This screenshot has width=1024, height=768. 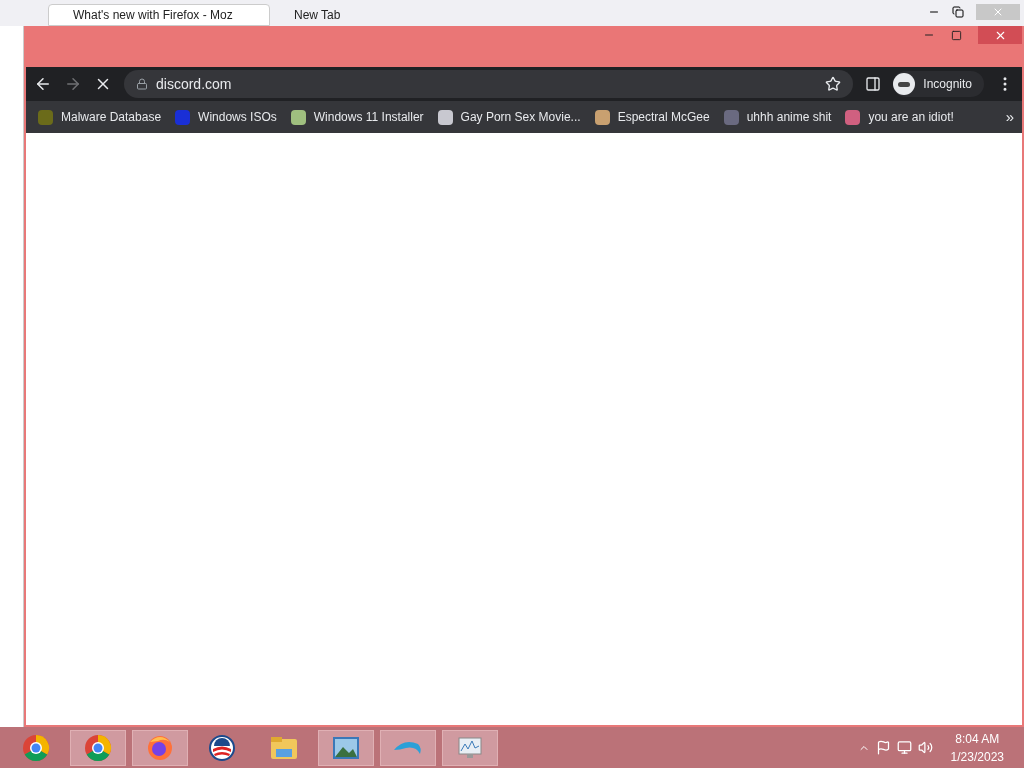 I want to click on back-icon, so click(x=43, y=84).